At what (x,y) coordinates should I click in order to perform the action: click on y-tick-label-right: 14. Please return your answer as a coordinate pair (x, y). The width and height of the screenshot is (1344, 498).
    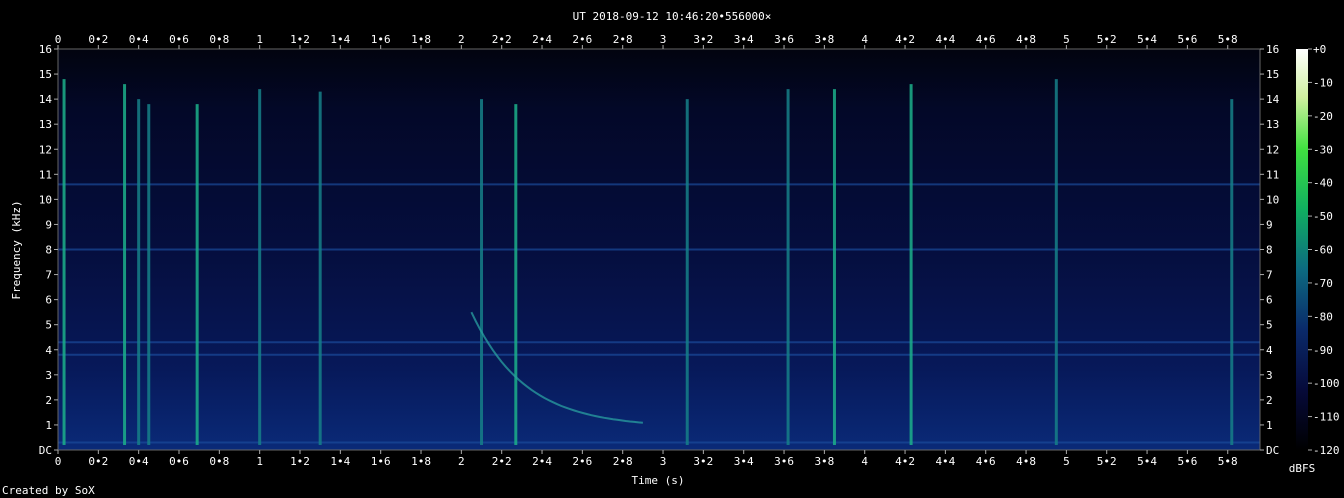
    Looking at the image, I should click on (1273, 99).